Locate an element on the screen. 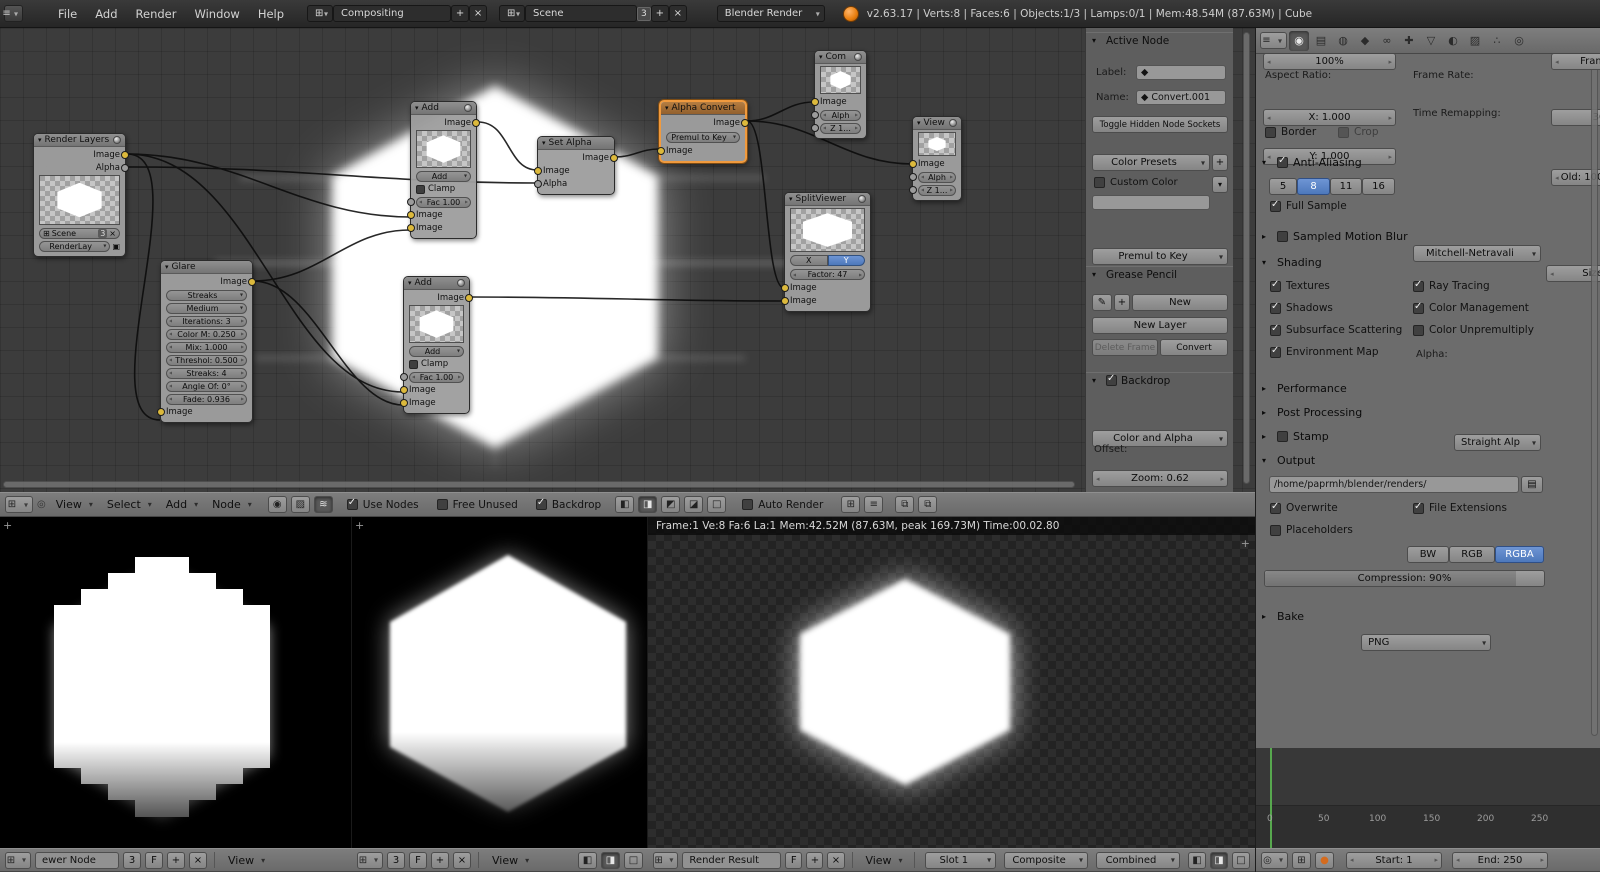  vertical-scrollbar is located at coordinates (1246, 258).